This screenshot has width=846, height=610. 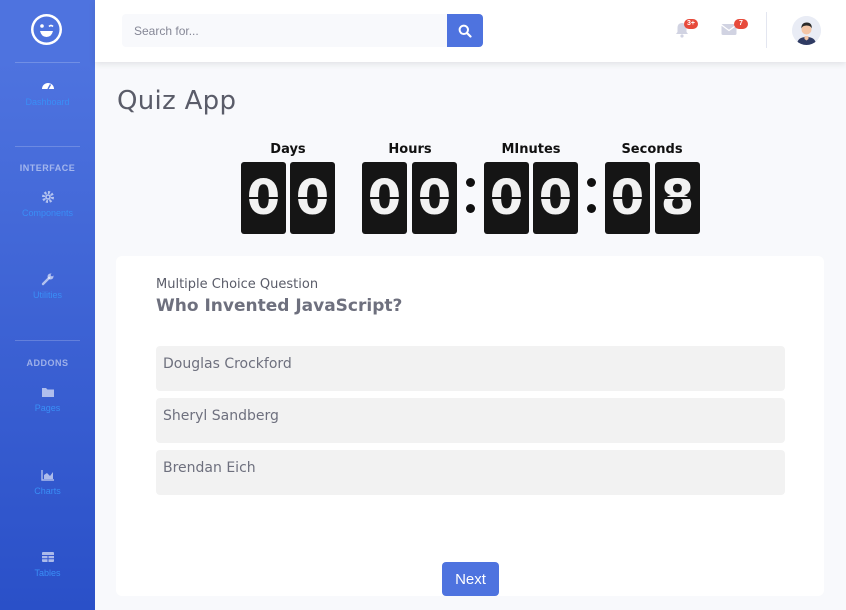 What do you see at coordinates (677, 198) in the screenshot?
I see `timer-digit-seconds-ones: 8` at bounding box center [677, 198].